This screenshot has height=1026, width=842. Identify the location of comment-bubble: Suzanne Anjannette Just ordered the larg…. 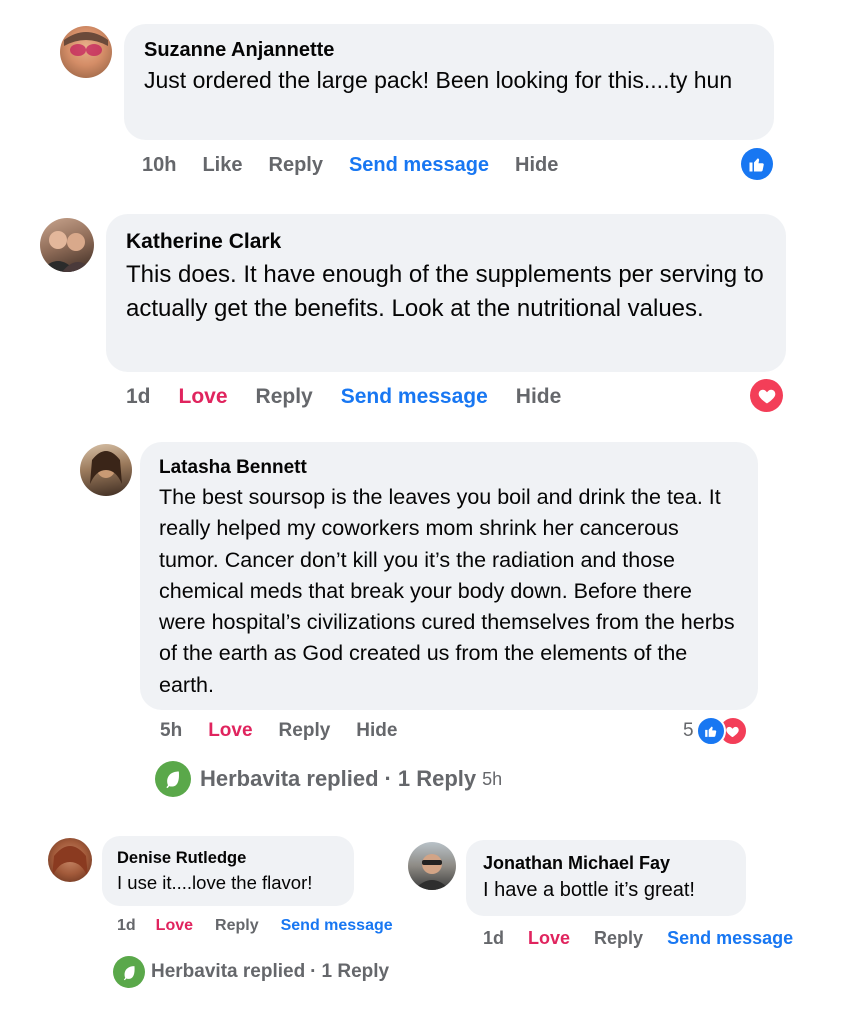
(449, 82).